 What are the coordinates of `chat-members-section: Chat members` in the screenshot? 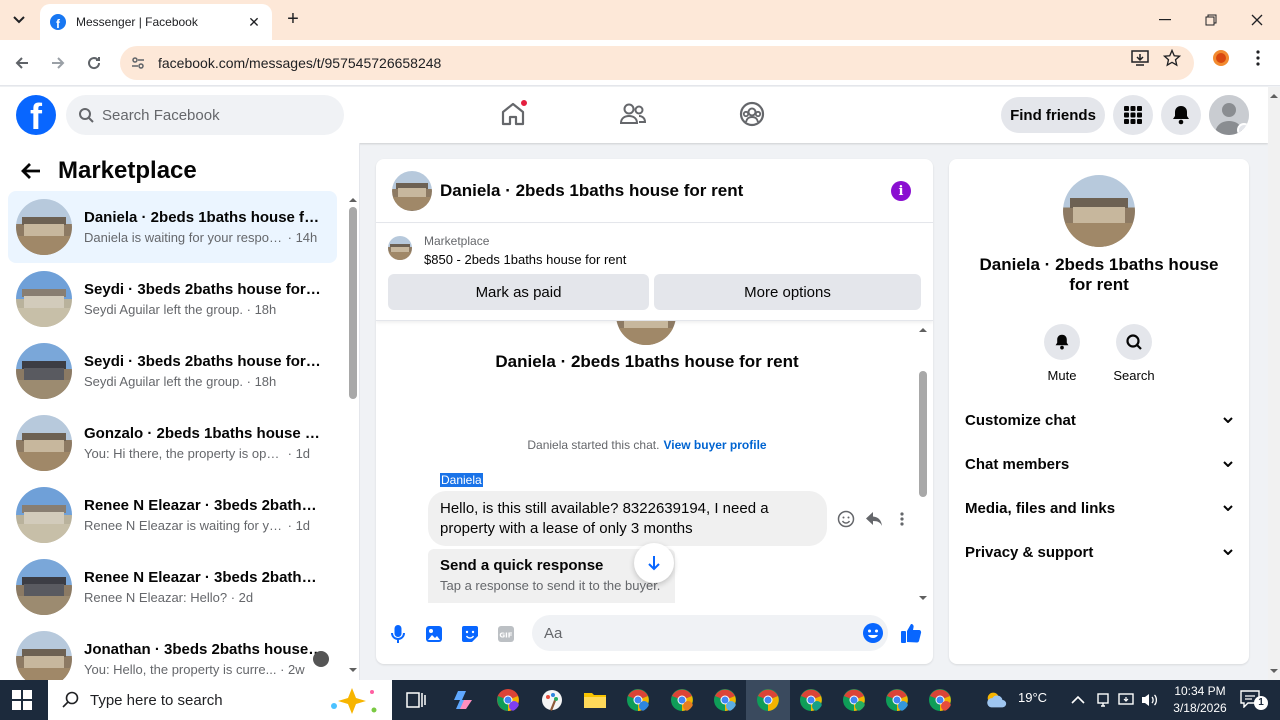 It's located at (1099, 464).